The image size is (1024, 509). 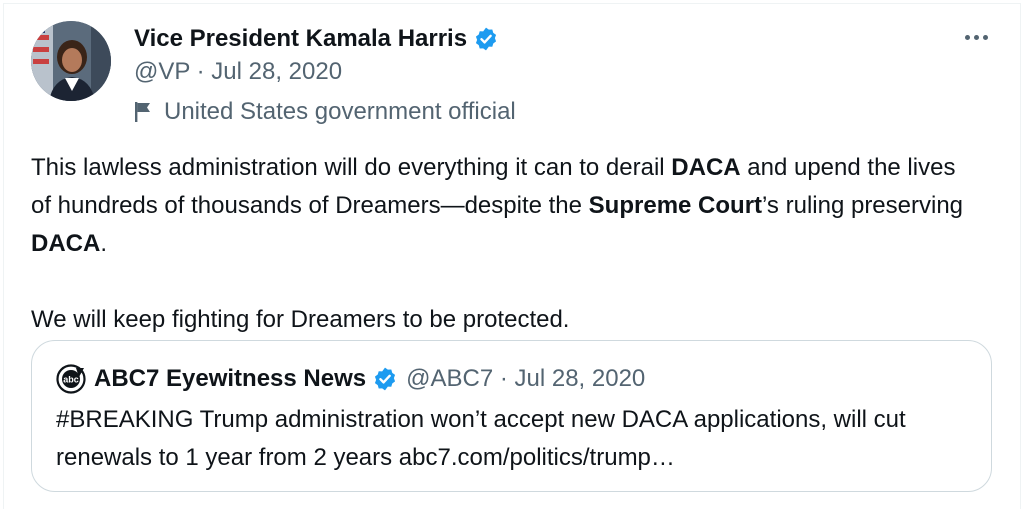 I want to click on avatar-image, so click(x=71, y=61).